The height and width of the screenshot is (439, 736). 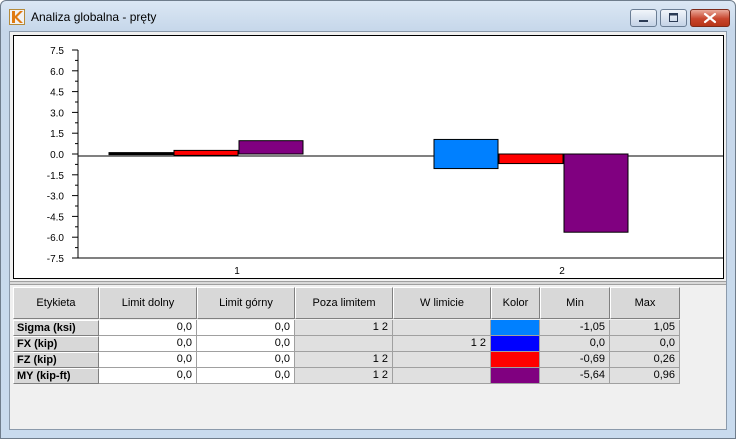 What do you see at coordinates (56, 238) in the screenshot?
I see `y-tick-label: -6.0` at bounding box center [56, 238].